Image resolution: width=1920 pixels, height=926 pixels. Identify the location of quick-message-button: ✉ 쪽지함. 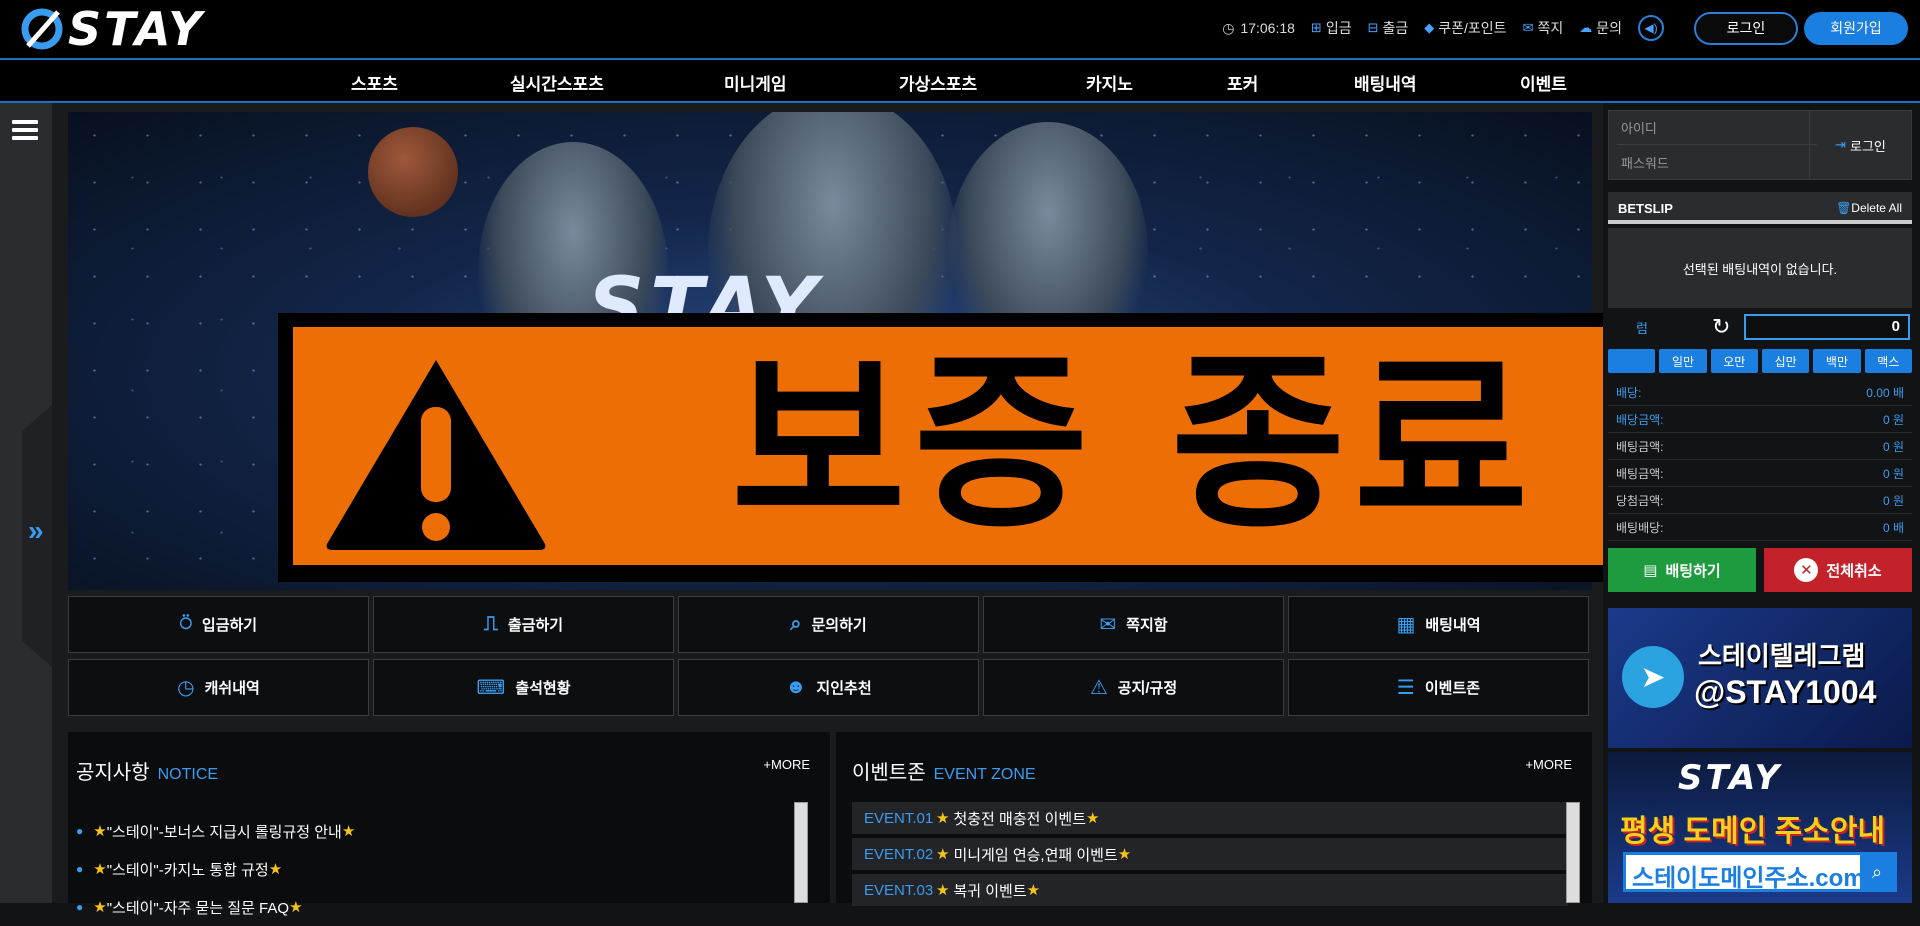
(1133, 624).